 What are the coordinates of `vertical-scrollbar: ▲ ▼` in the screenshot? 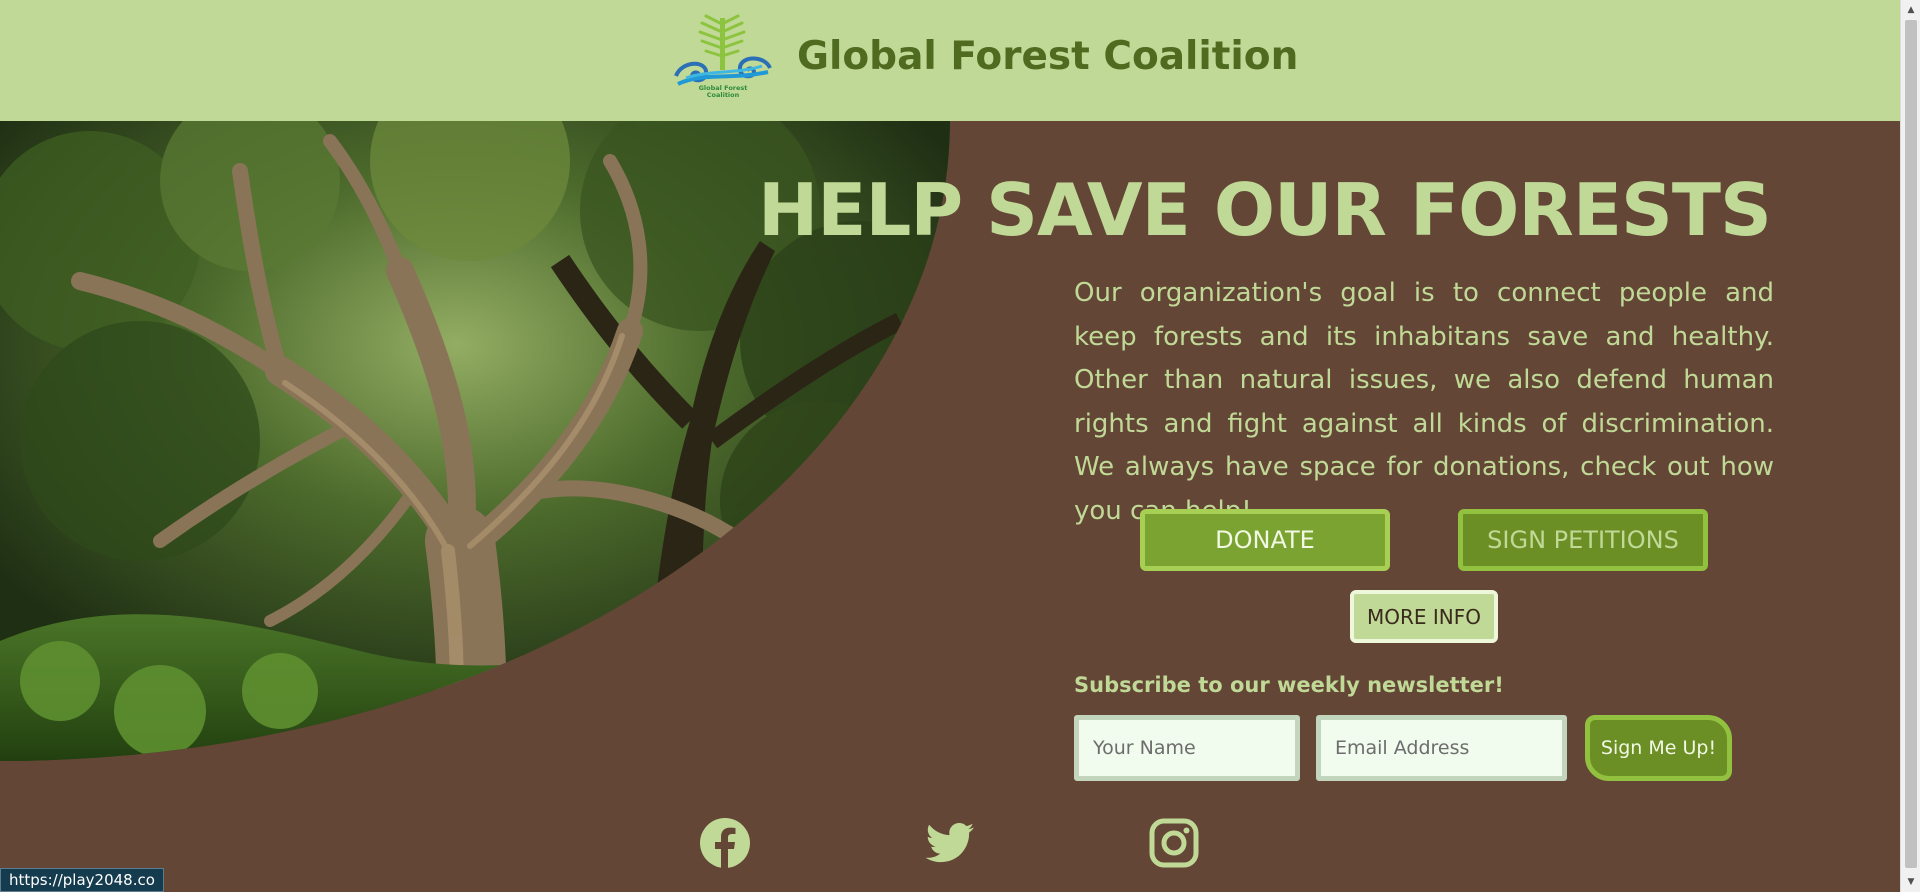 It's located at (1910, 446).